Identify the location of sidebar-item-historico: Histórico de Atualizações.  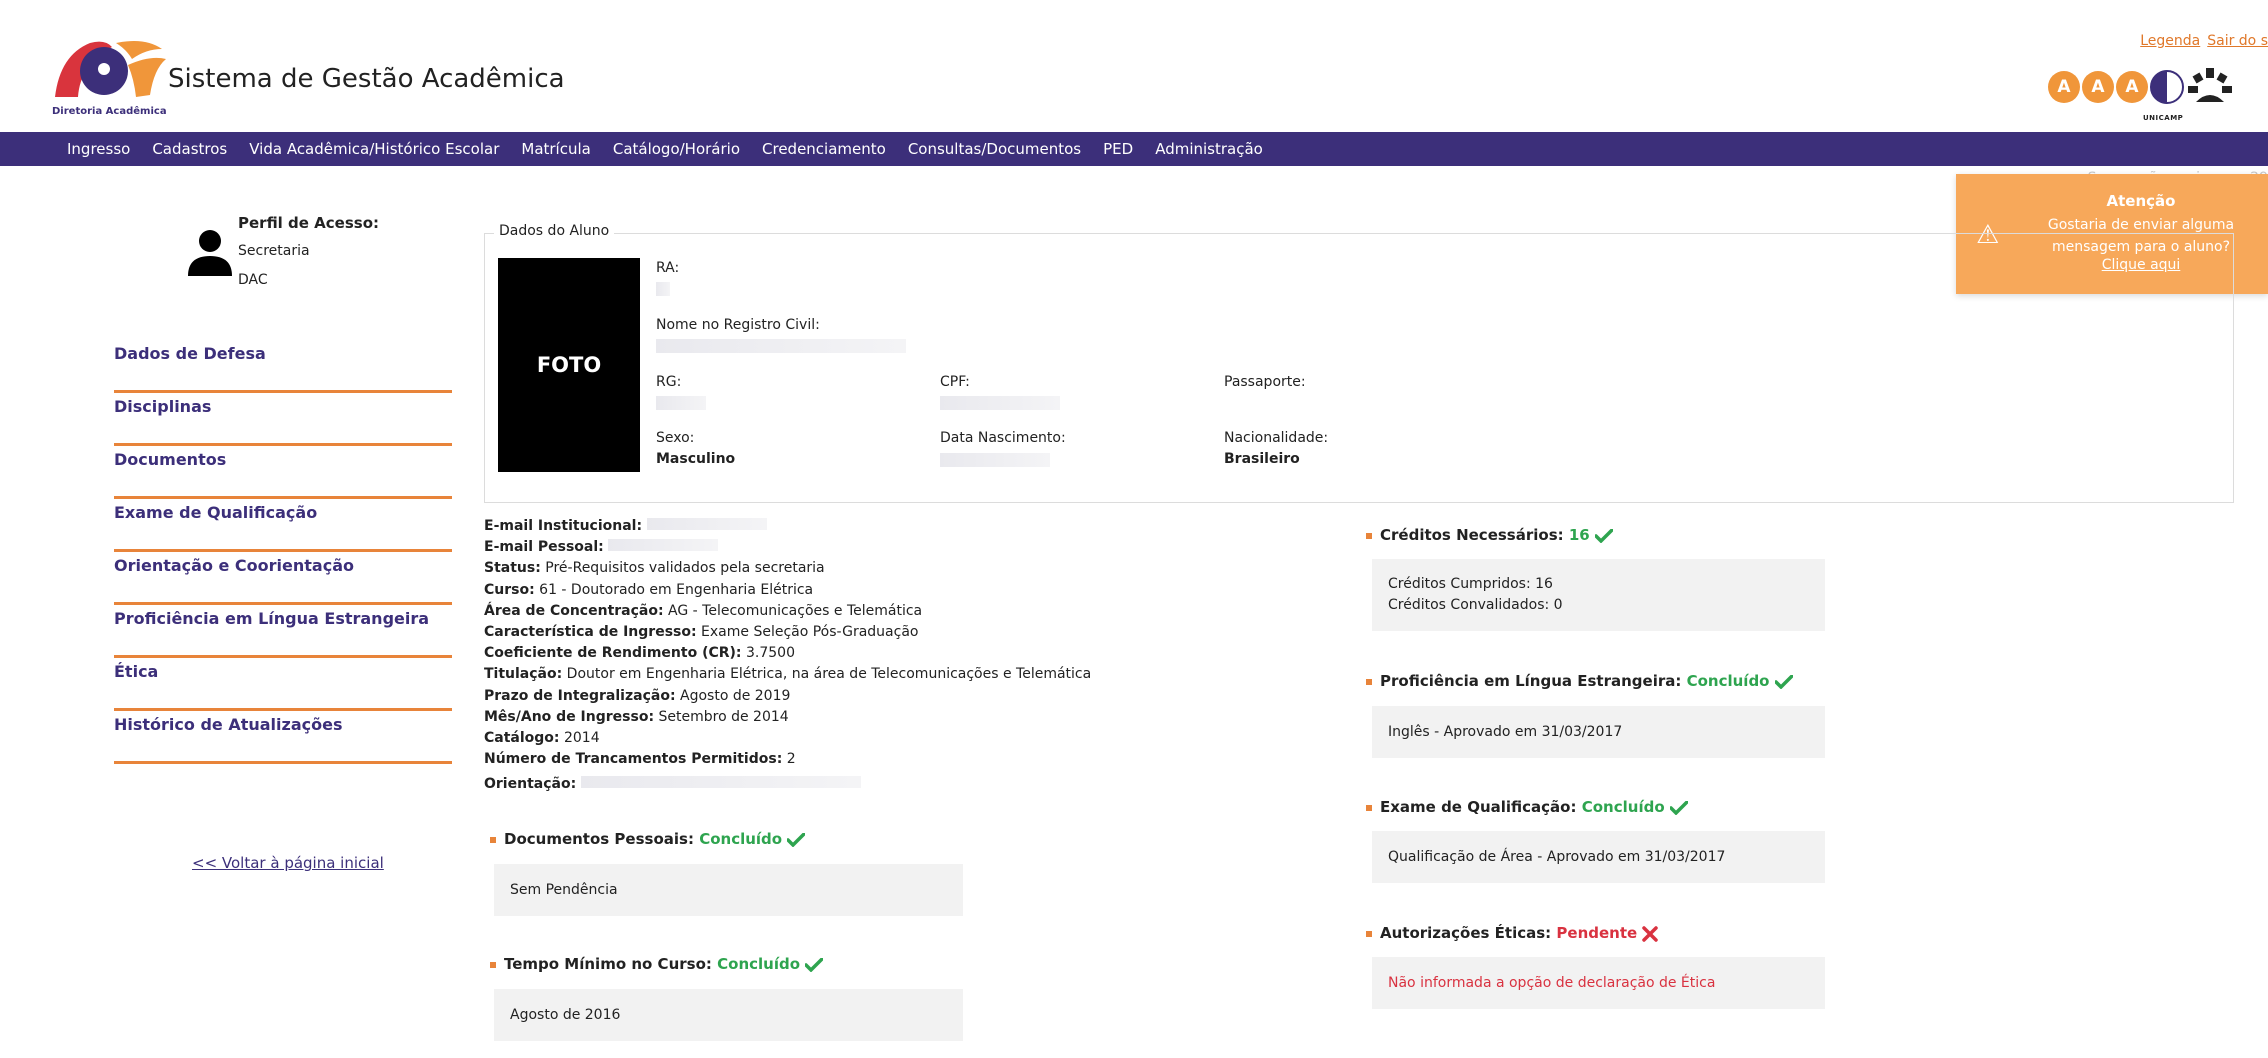
(283, 737).